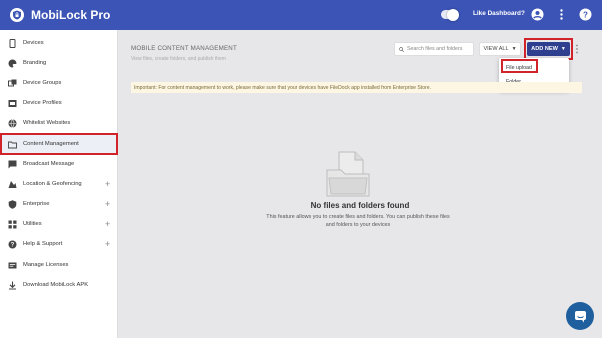  Describe the element at coordinates (360, 205) in the screenshot. I see `empty-state-title: No files and folders found` at that location.